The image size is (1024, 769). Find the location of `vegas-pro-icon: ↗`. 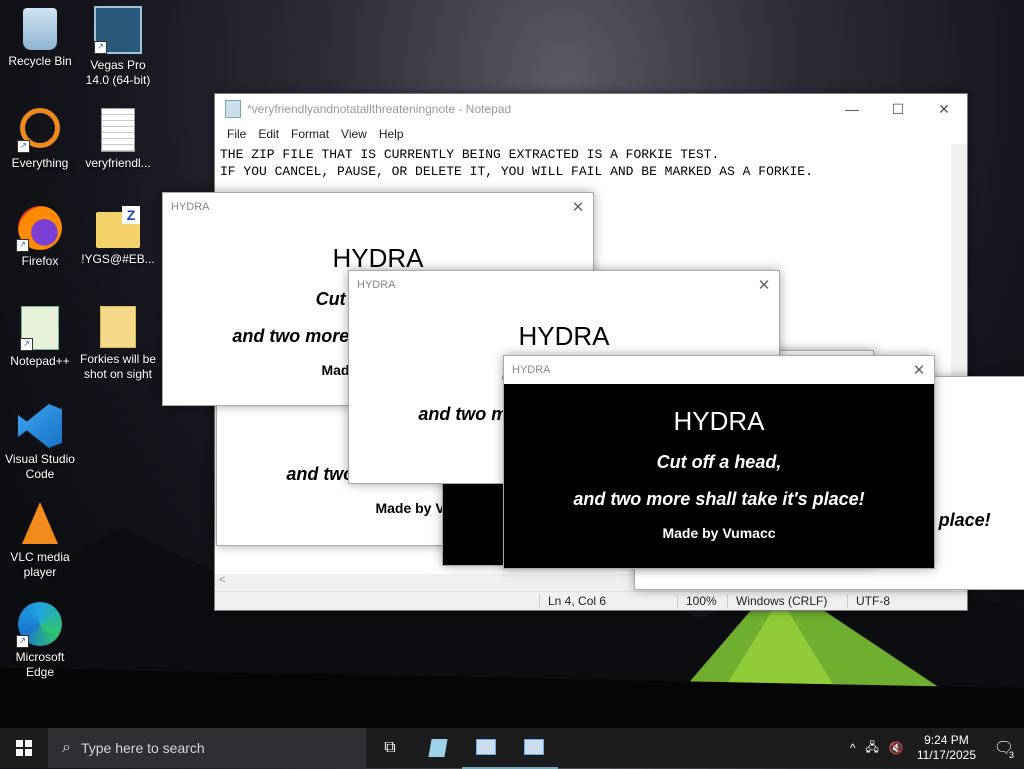

vegas-pro-icon: ↗ is located at coordinates (118, 30).